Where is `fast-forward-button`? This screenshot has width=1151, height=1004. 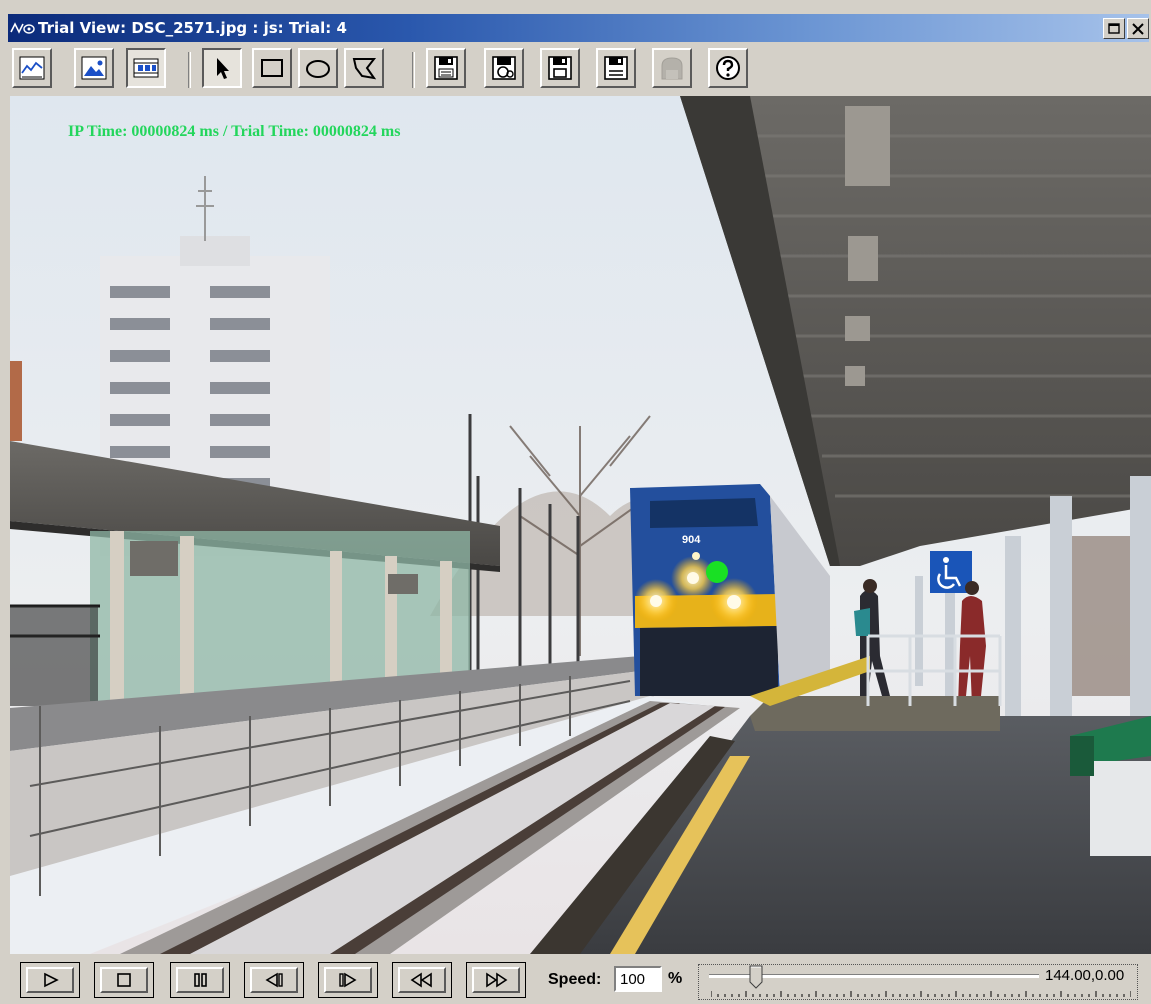
fast-forward-button is located at coordinates (496, 980).